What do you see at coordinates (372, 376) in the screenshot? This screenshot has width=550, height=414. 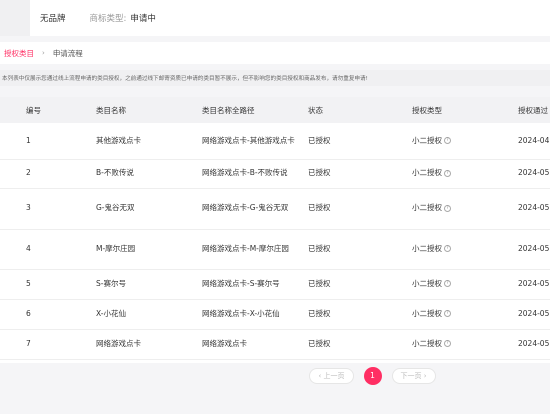 I see `page-number-current: 1` at bounding box center [372, 376].